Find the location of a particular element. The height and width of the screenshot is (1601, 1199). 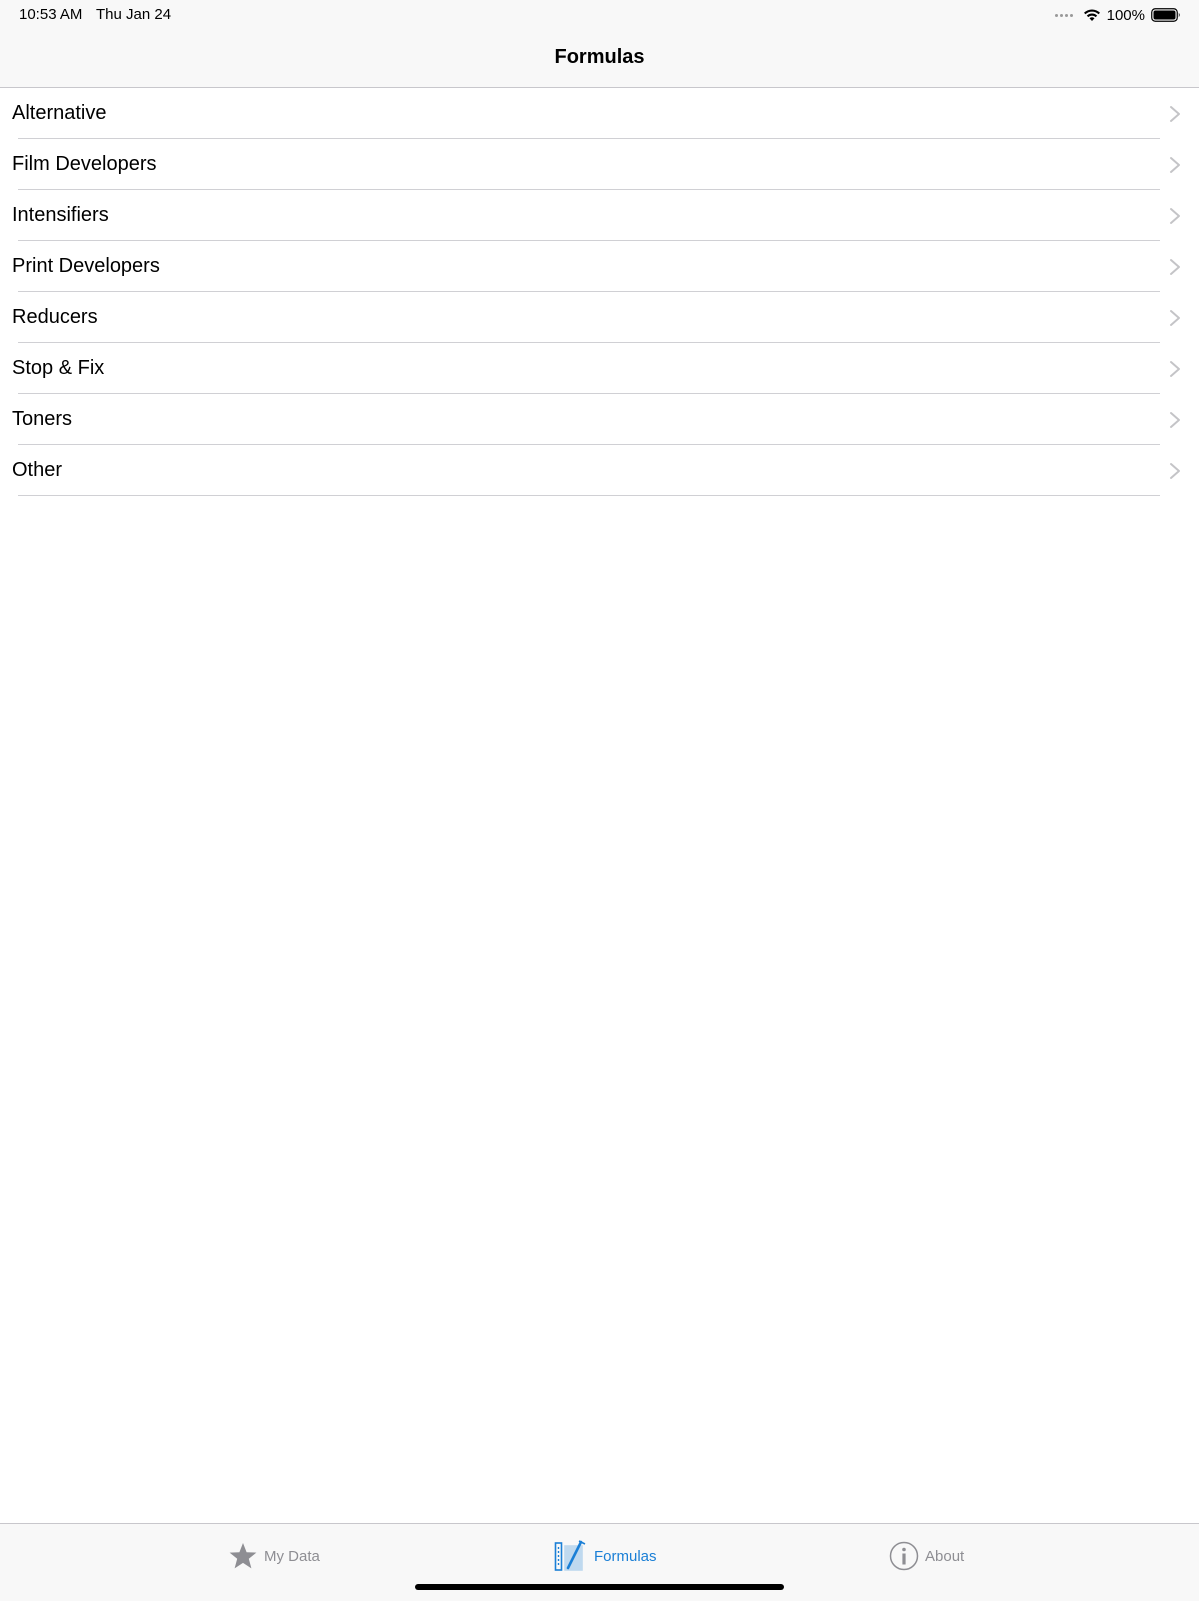

list-item-label: Other is located at coordinates (37, 470).